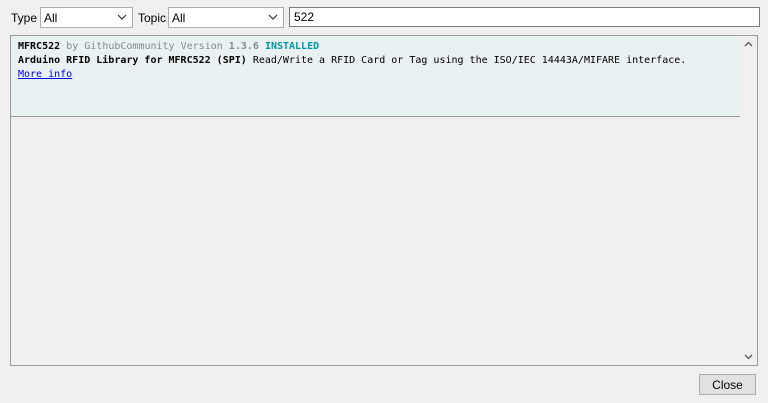 This screenshot has height=403, width=768. I want to click on filter-bar: Type All Topic All, so click(384, 16).